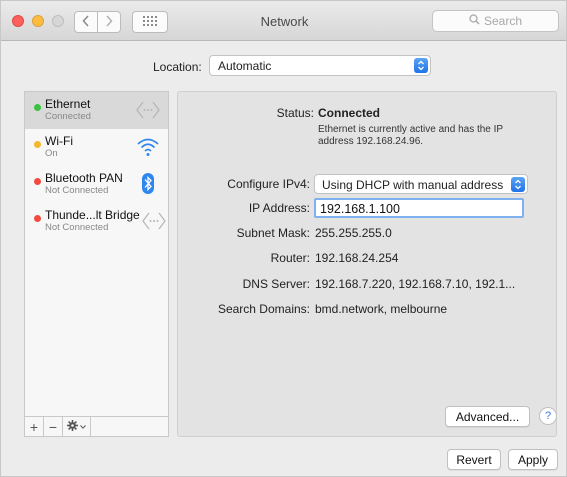 This screenshot has width=567, height=477. I want to click on search-domains-value: bmd.network, melbourne, so click(381, 309).